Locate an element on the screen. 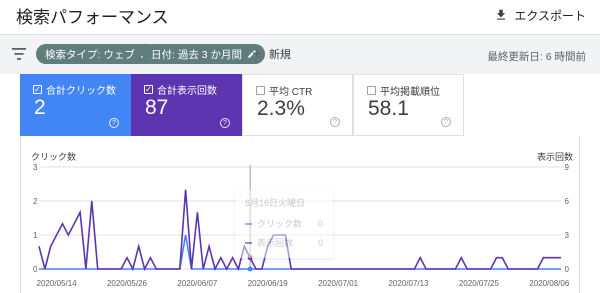 The height and width of the screenshot is (293, 600). impressions-swatch is located at coordinates (248, 242).